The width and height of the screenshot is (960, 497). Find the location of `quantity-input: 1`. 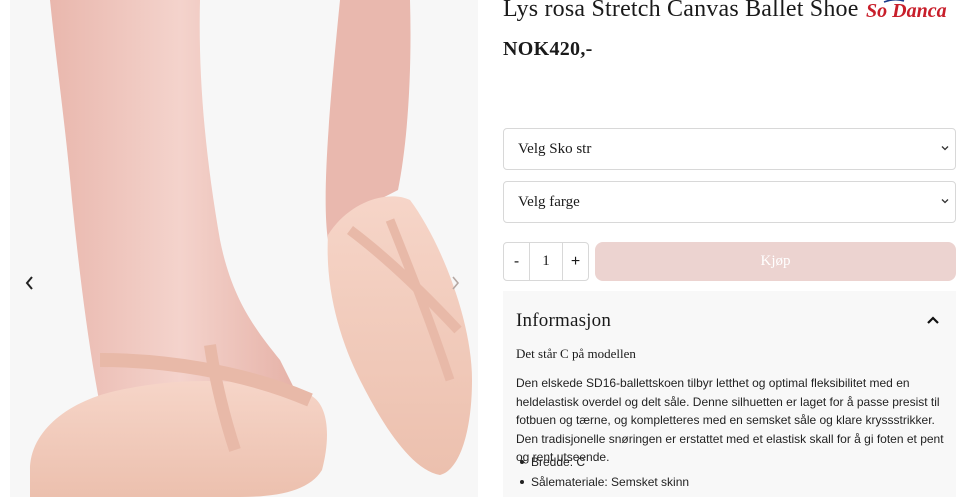

quantity-input: 1 is located at coordinates (546, 261).